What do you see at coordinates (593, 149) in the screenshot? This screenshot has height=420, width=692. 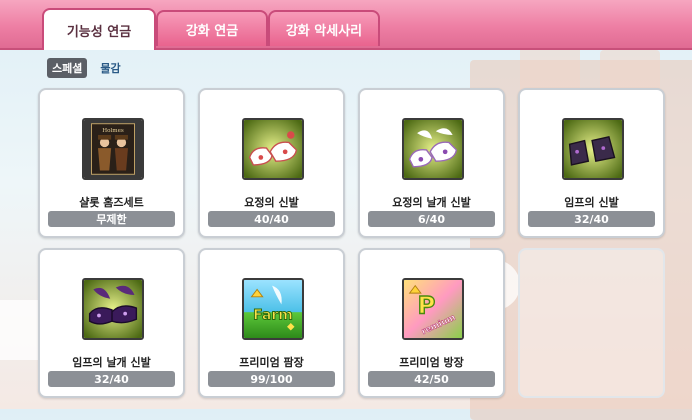 I see `imp-shoes-icon` at bounding box center [593, 149].